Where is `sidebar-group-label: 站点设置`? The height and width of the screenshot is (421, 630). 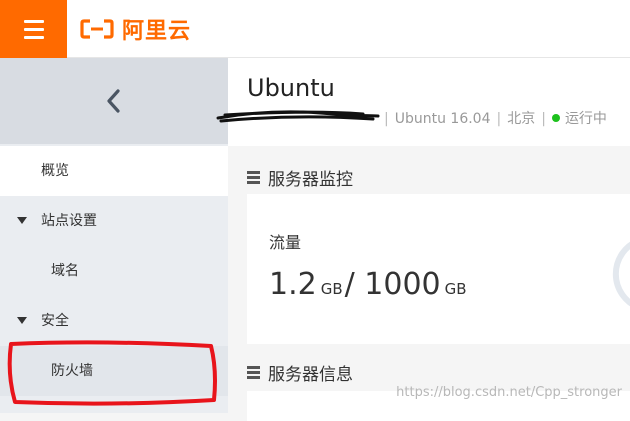 sidebar-group-label: 站点设置 is located at coordinates (69, 221).